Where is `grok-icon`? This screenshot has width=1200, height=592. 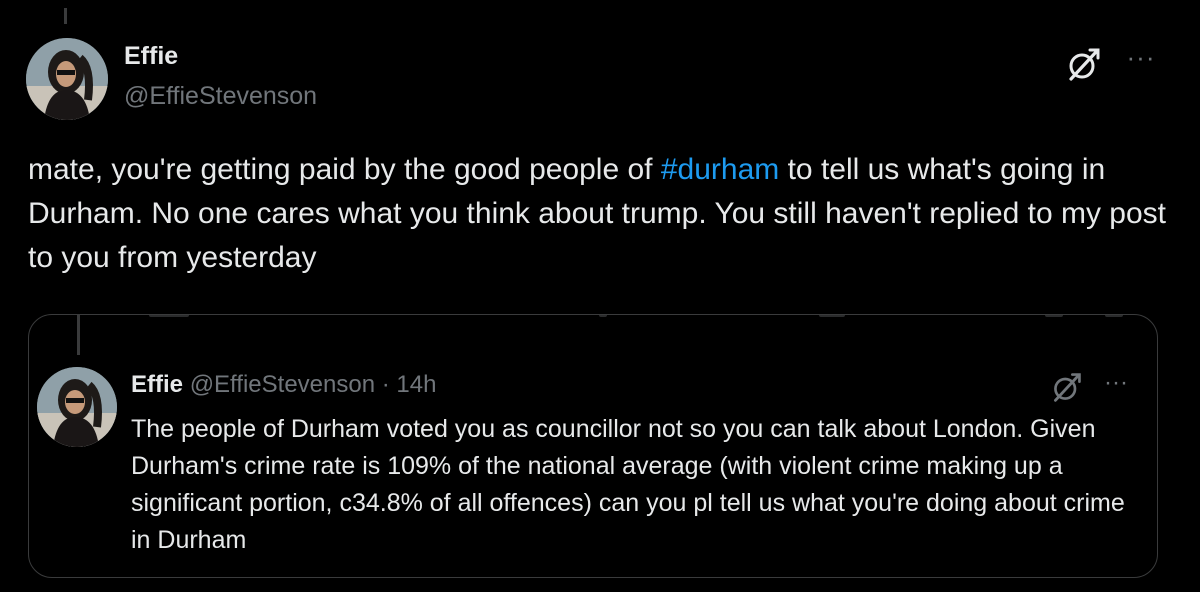 grok-icon is located at coordinates (1084, 64).